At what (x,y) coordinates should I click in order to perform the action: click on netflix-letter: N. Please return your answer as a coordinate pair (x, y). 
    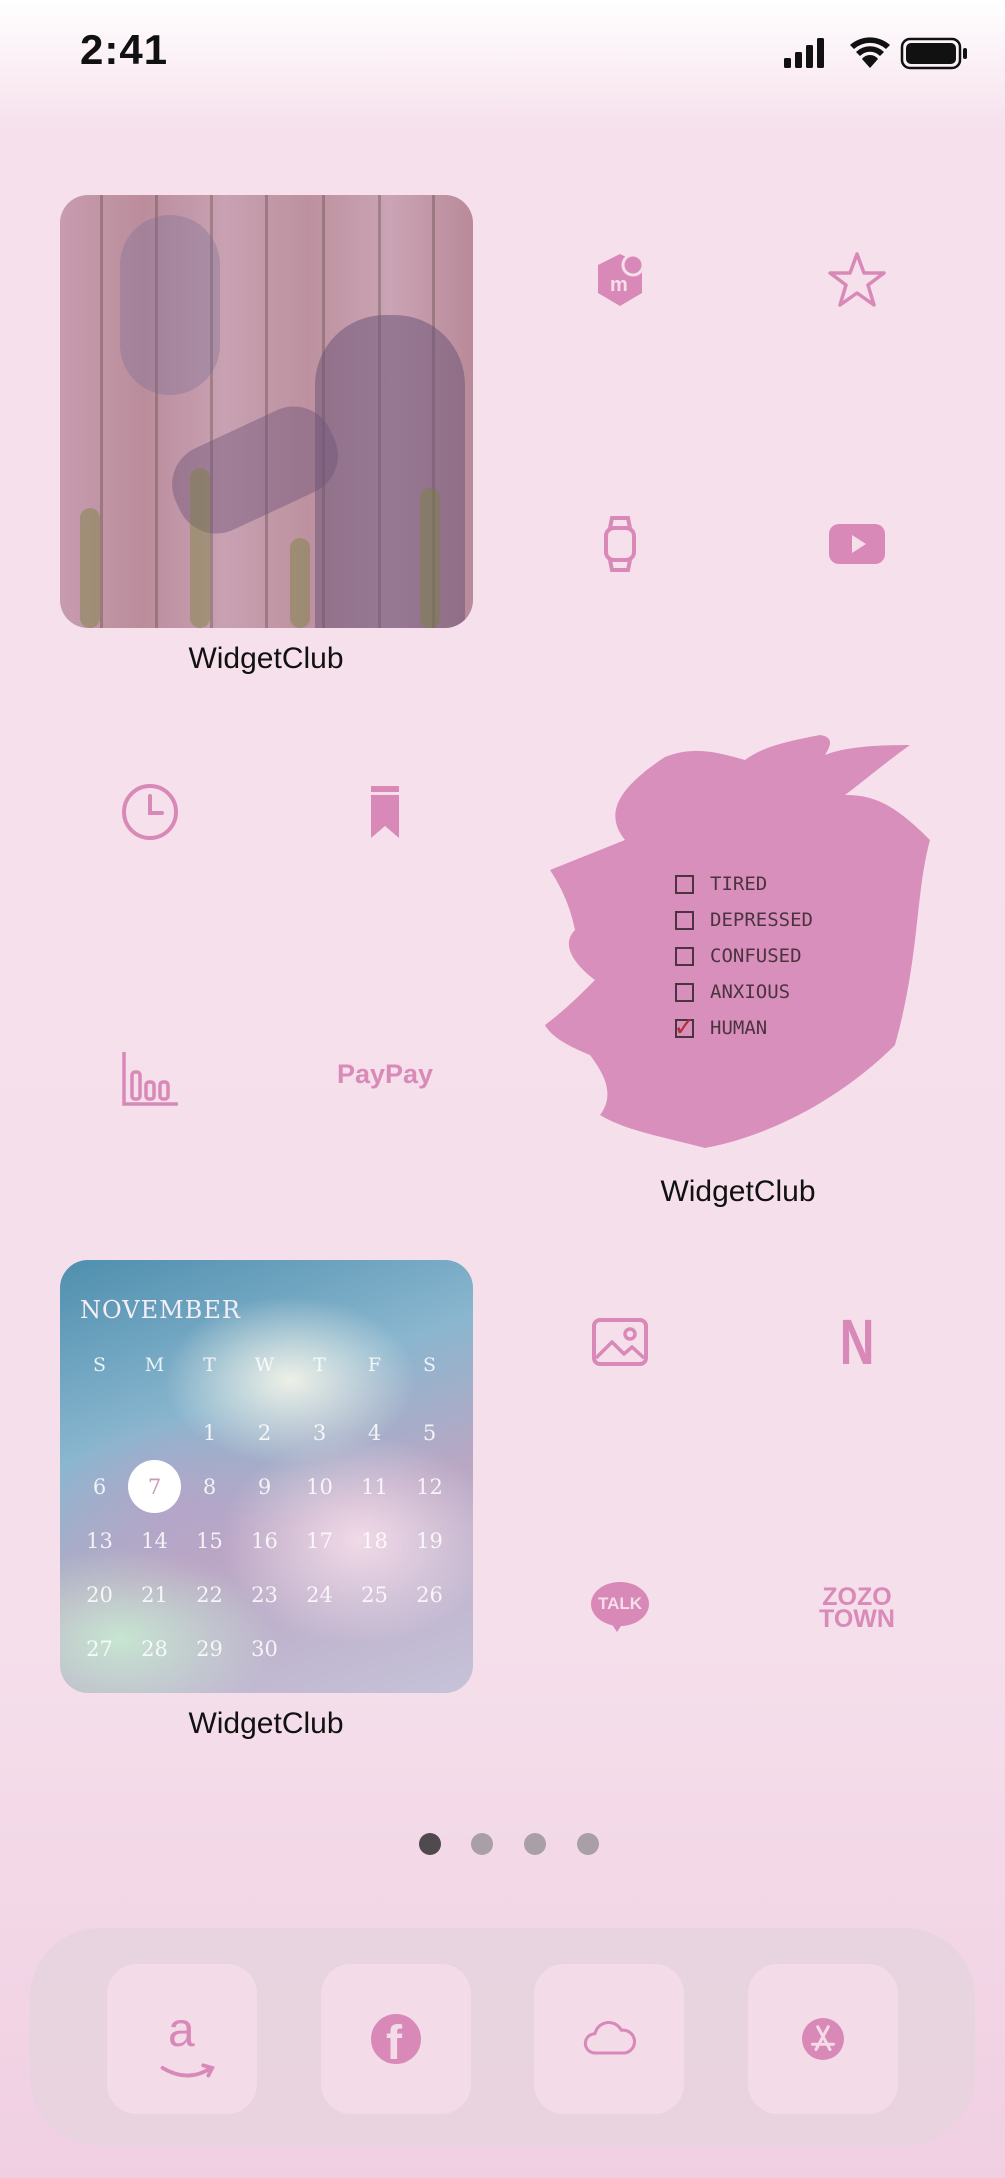
    Looking at the image, I should click on (857, 1342).